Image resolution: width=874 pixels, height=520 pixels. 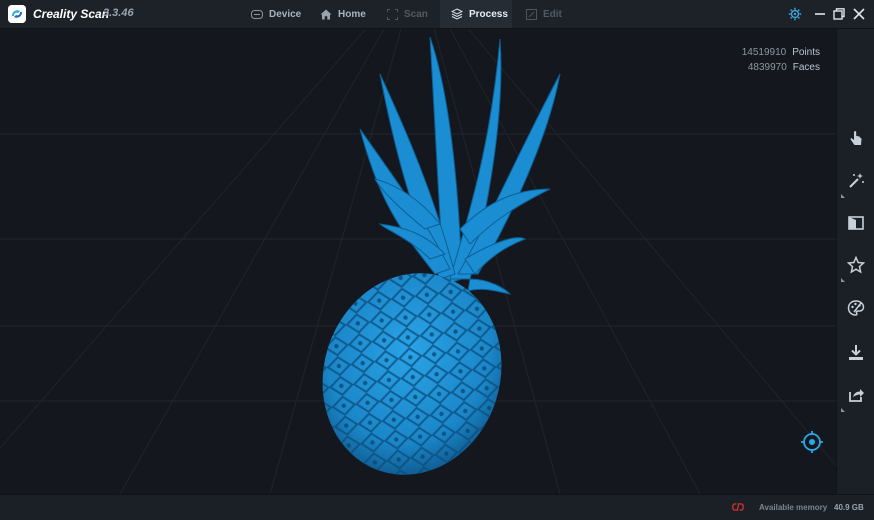 What do you see at coordinates (856, 223) in the screenshot?
I see `split-mesh-icon` at bounding box center [856, 223].